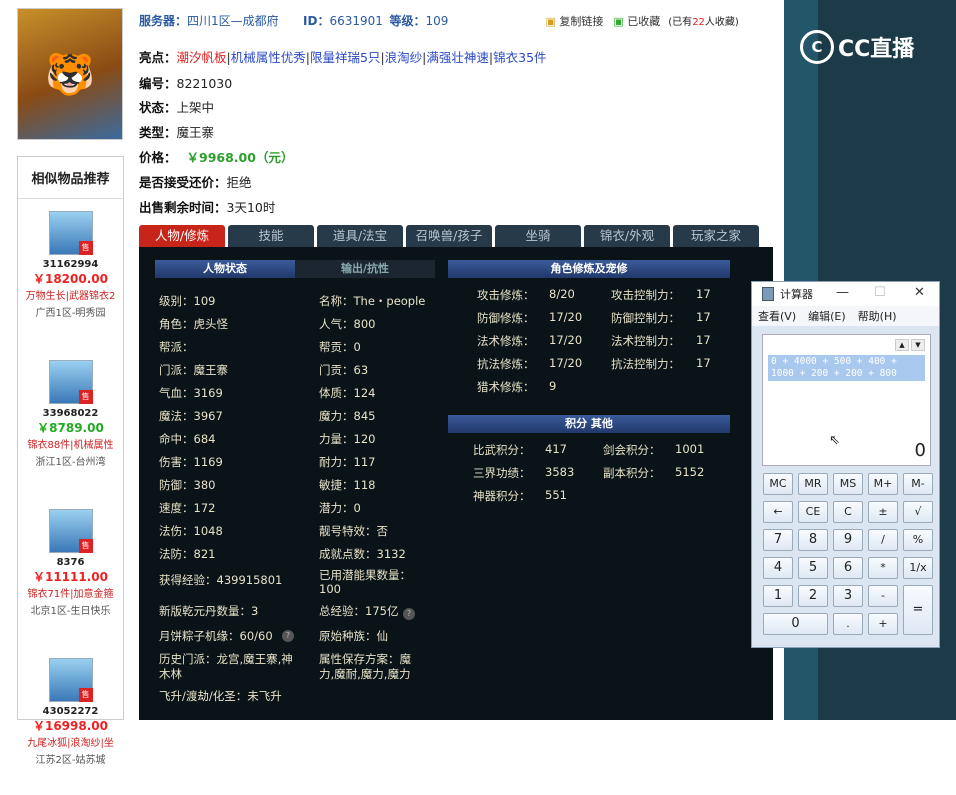 The image size is (956, 795). What do you see at coordinates (360, 236) in the screenshot?
I see `tab-3: 道具/法宝` at bounding box center [360, 236].